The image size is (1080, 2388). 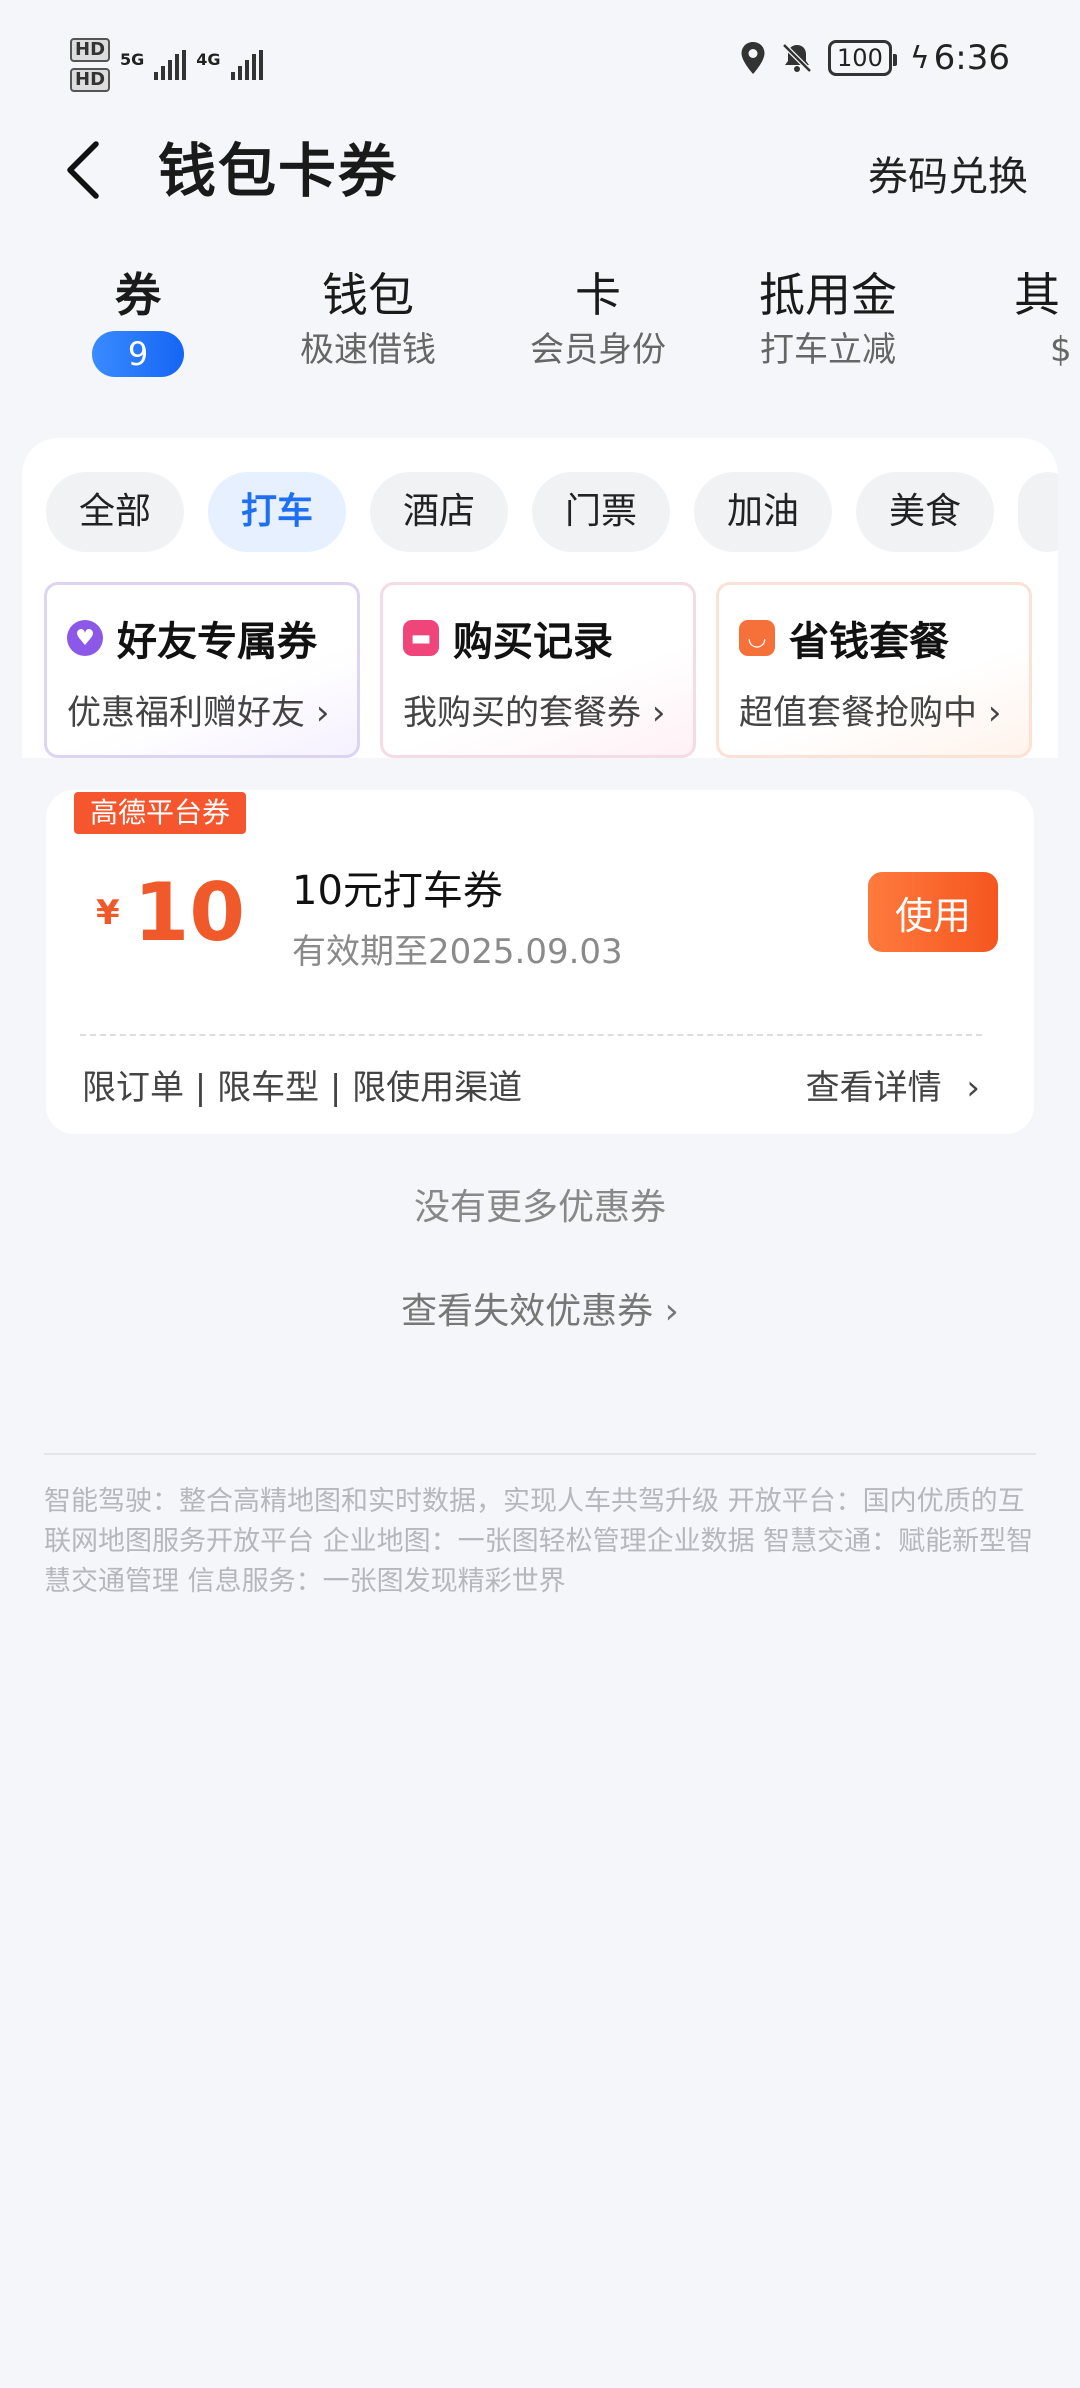 I want to click on tab-title: 其, so click(x=1037, y=295).